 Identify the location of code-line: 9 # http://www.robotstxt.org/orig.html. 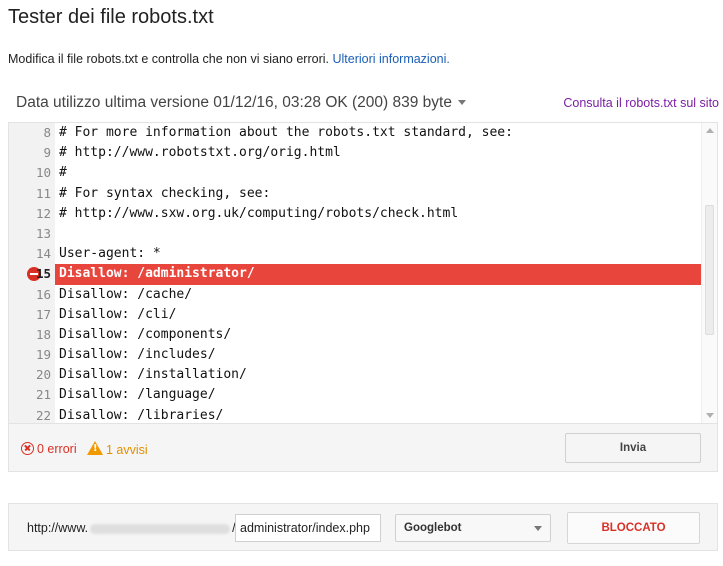
(355, 153).